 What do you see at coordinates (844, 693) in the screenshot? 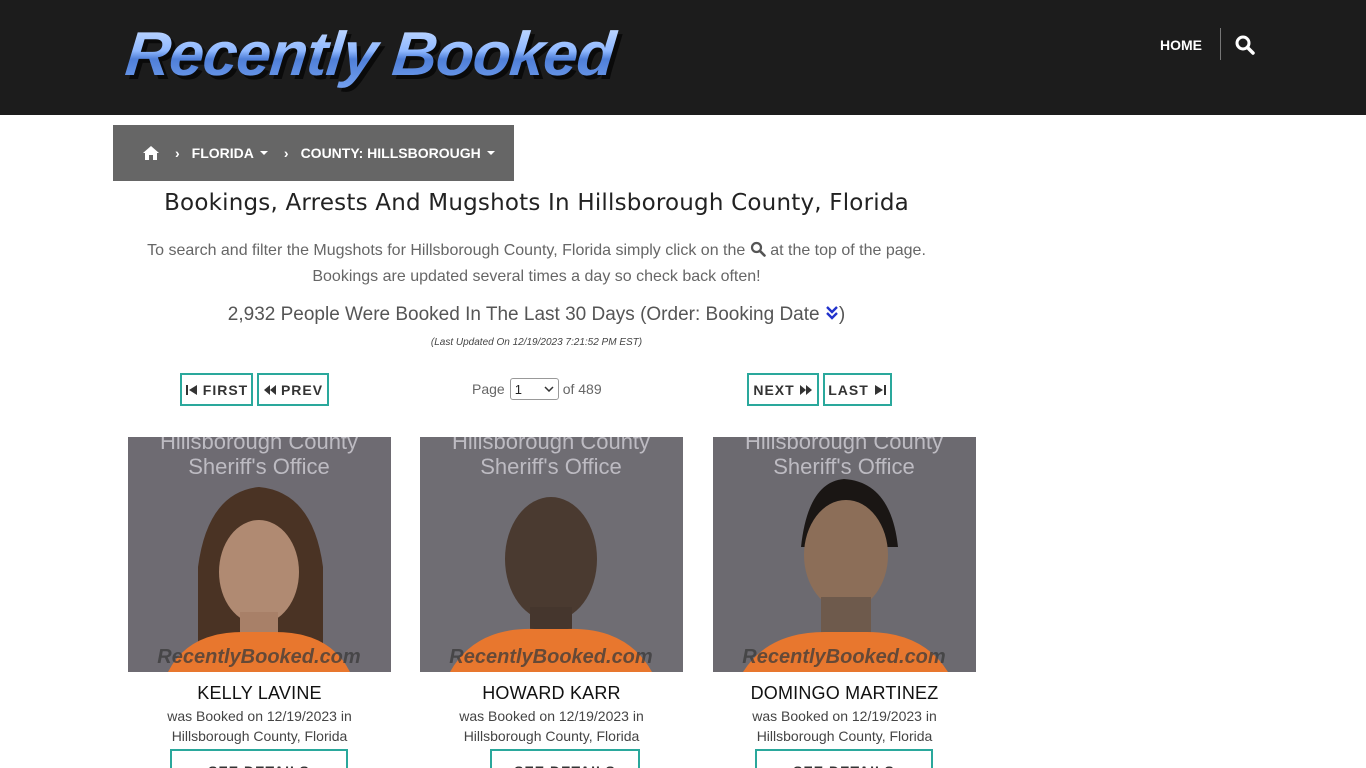
I see `mugshot-name: DOMINGO MARTINEZ` at bounding box center [844, 693].